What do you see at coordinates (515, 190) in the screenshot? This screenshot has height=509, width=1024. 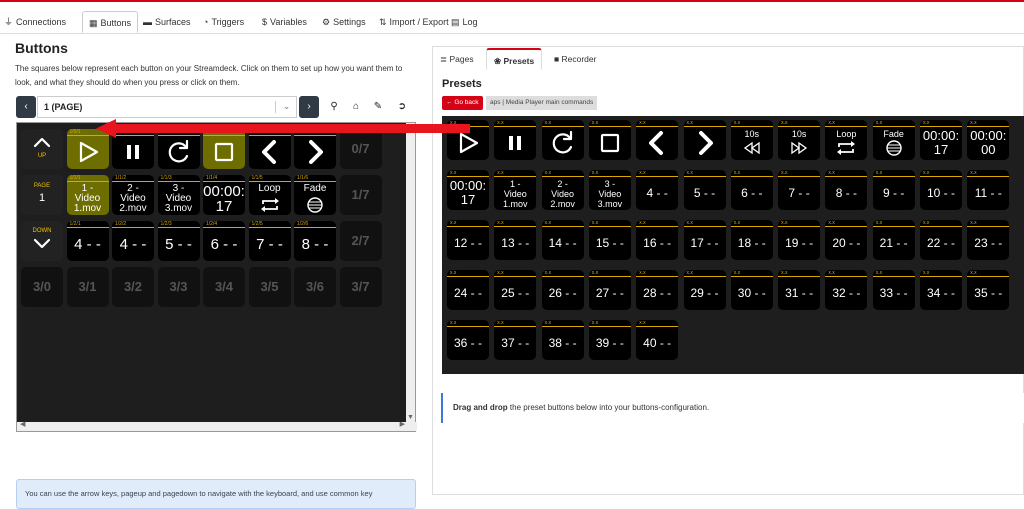 I see `preset-button: x.x 1 - Video 1.mov` at bounding box center [515, 190].